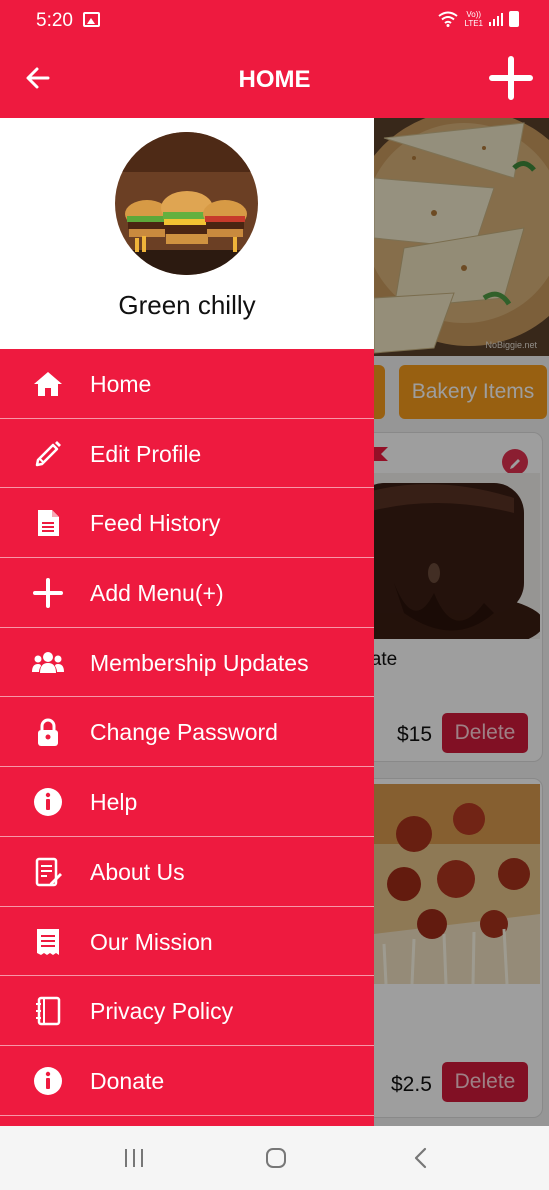  I want to click on menu-item-label: Add Menu(+), so click(157, 593).